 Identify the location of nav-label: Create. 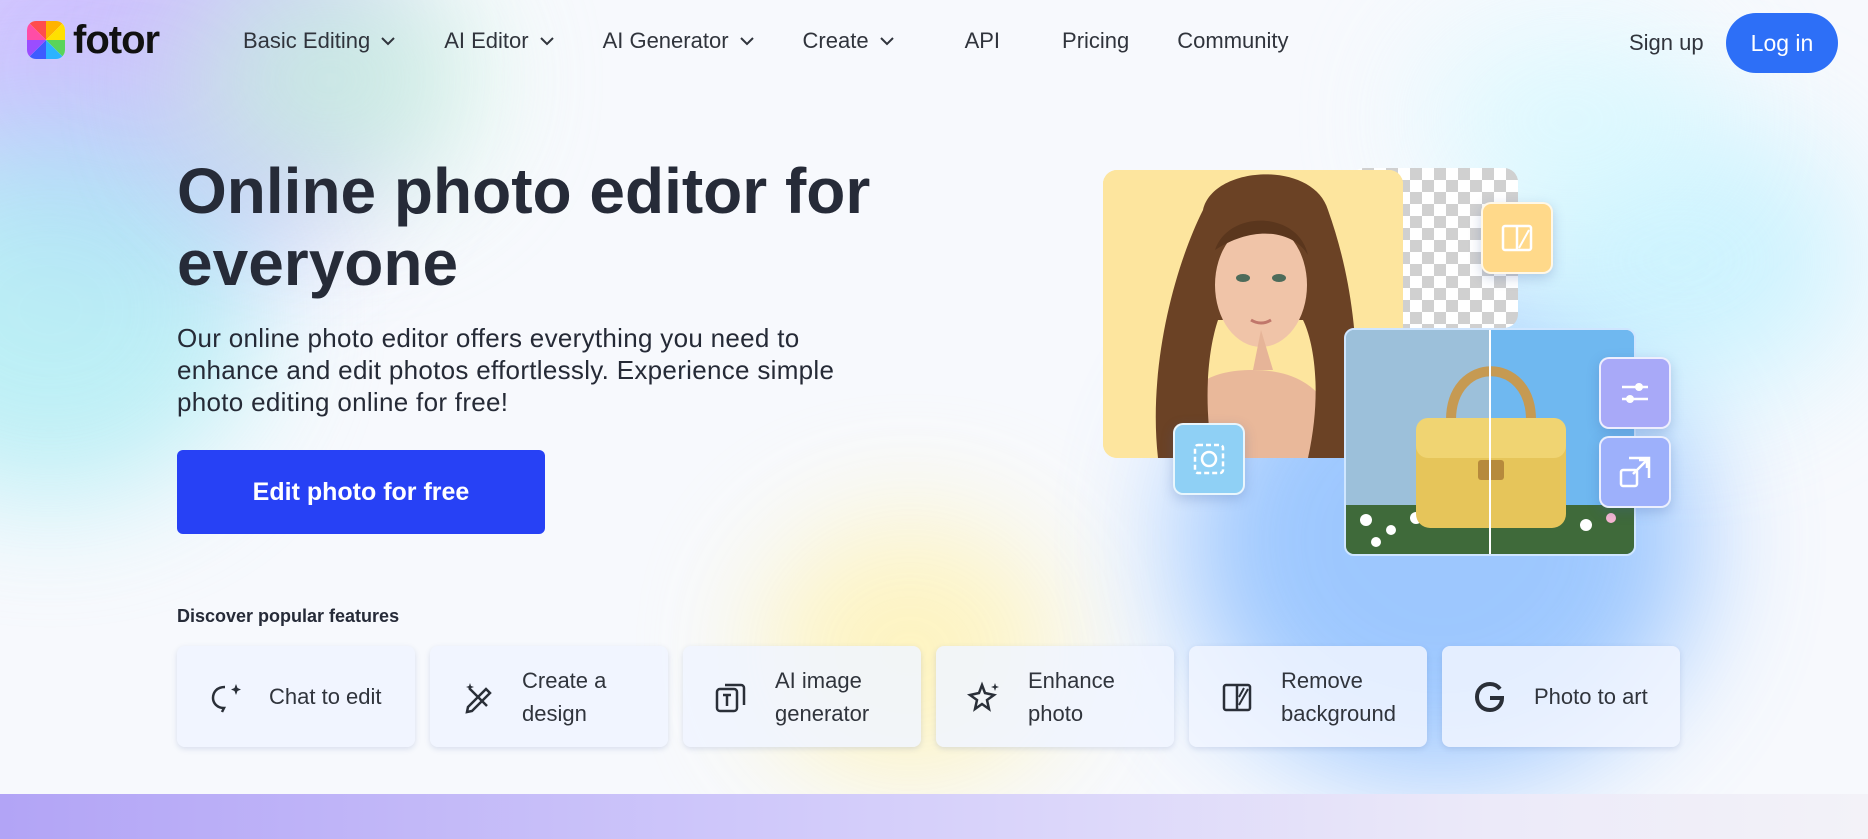
(835, 40).